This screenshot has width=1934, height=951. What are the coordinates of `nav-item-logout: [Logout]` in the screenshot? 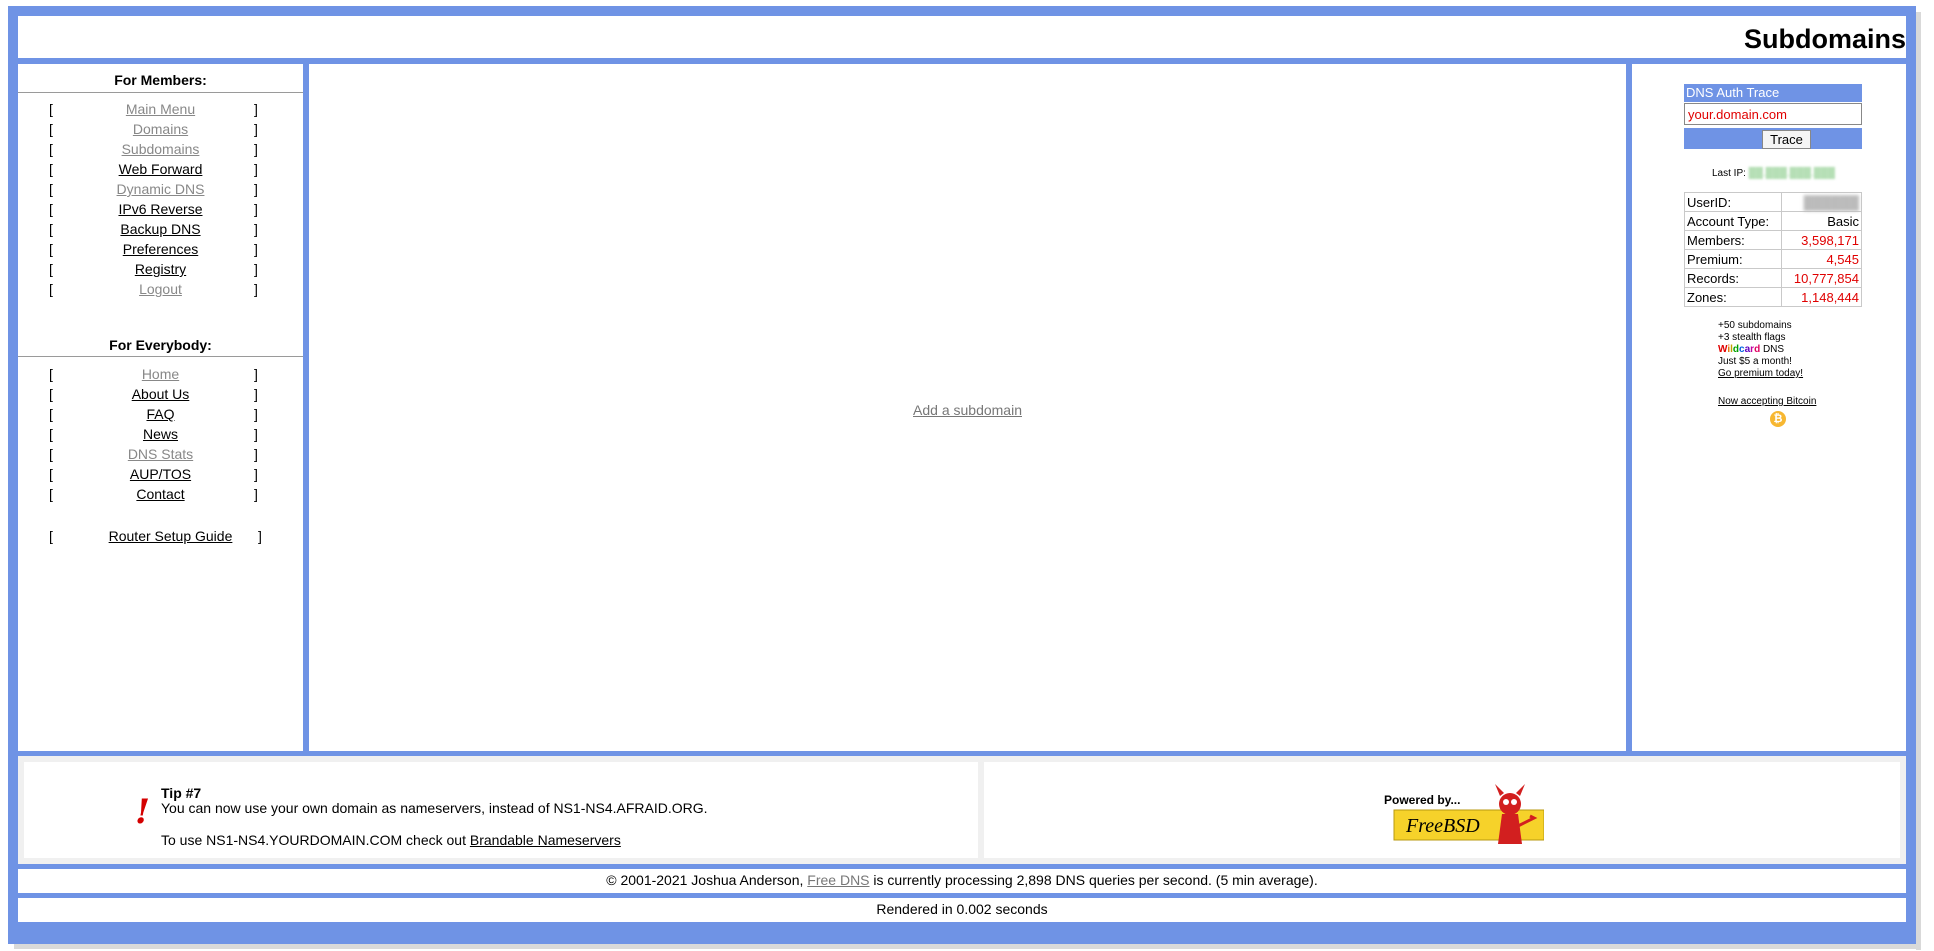 It's located at (160, 289).